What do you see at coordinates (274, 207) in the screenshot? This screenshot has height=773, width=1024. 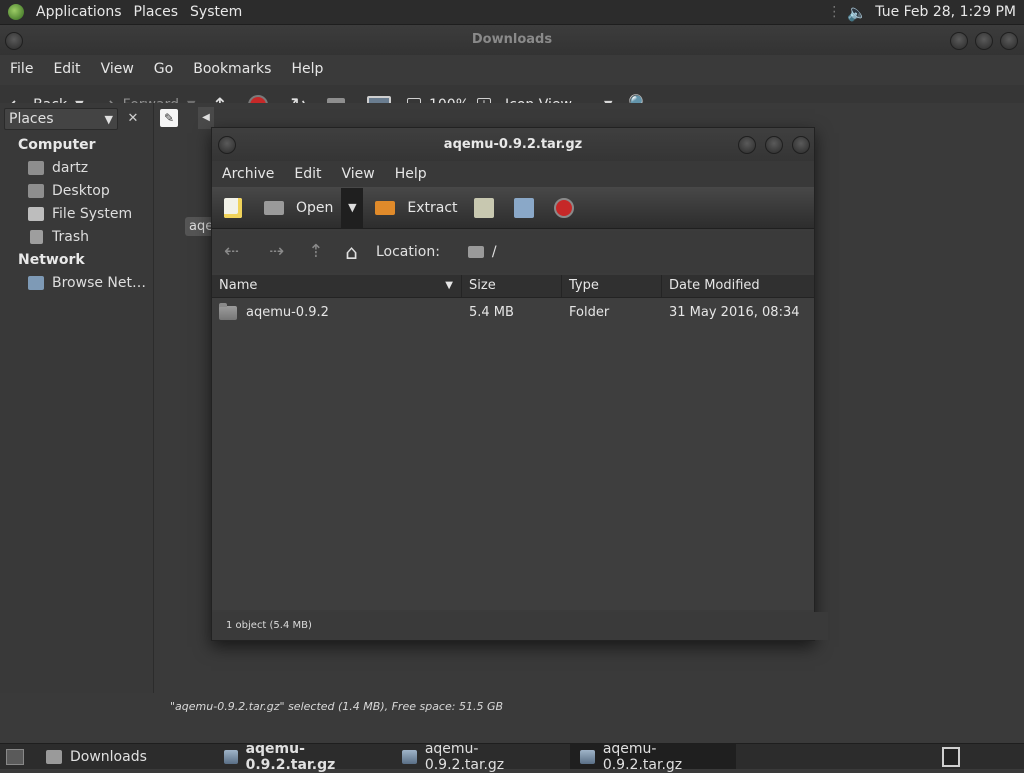 I see `open-folder-icon` at bounding box center [274, 207].